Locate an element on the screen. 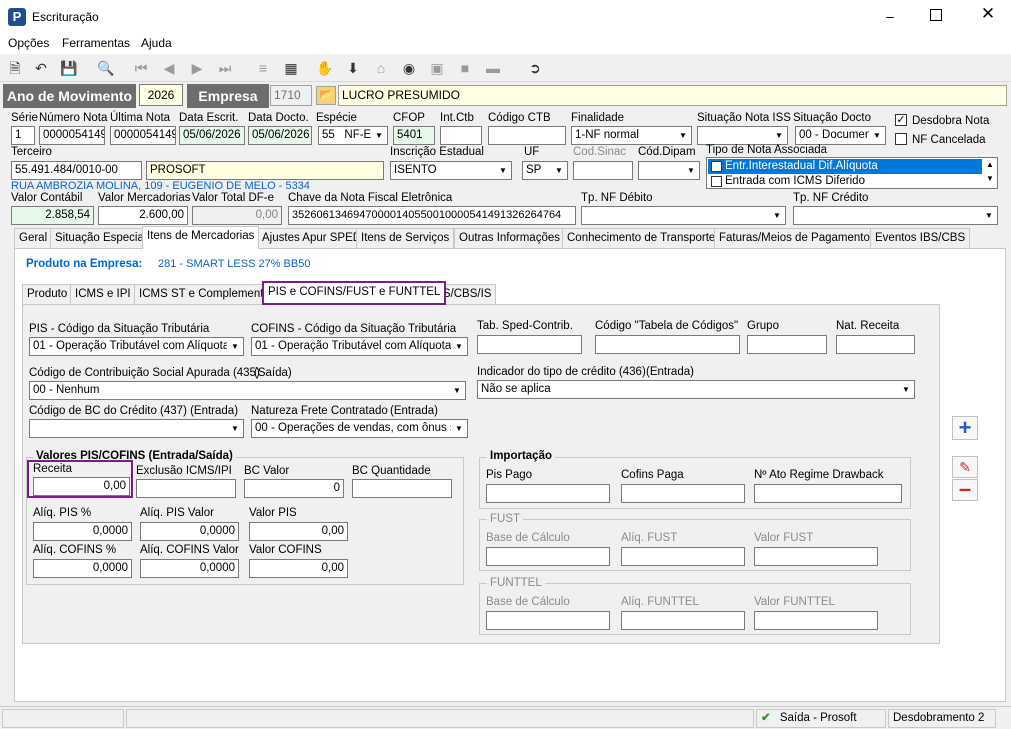 Image resolution: width=1011 pixels, height=729 pixels. fust-base-field is located at coordinates (548, 556).